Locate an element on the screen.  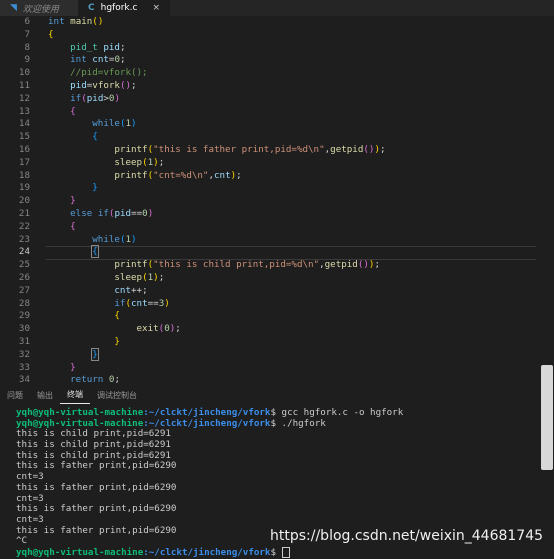
terminal-command: $ is located at coordinates (276, 552).